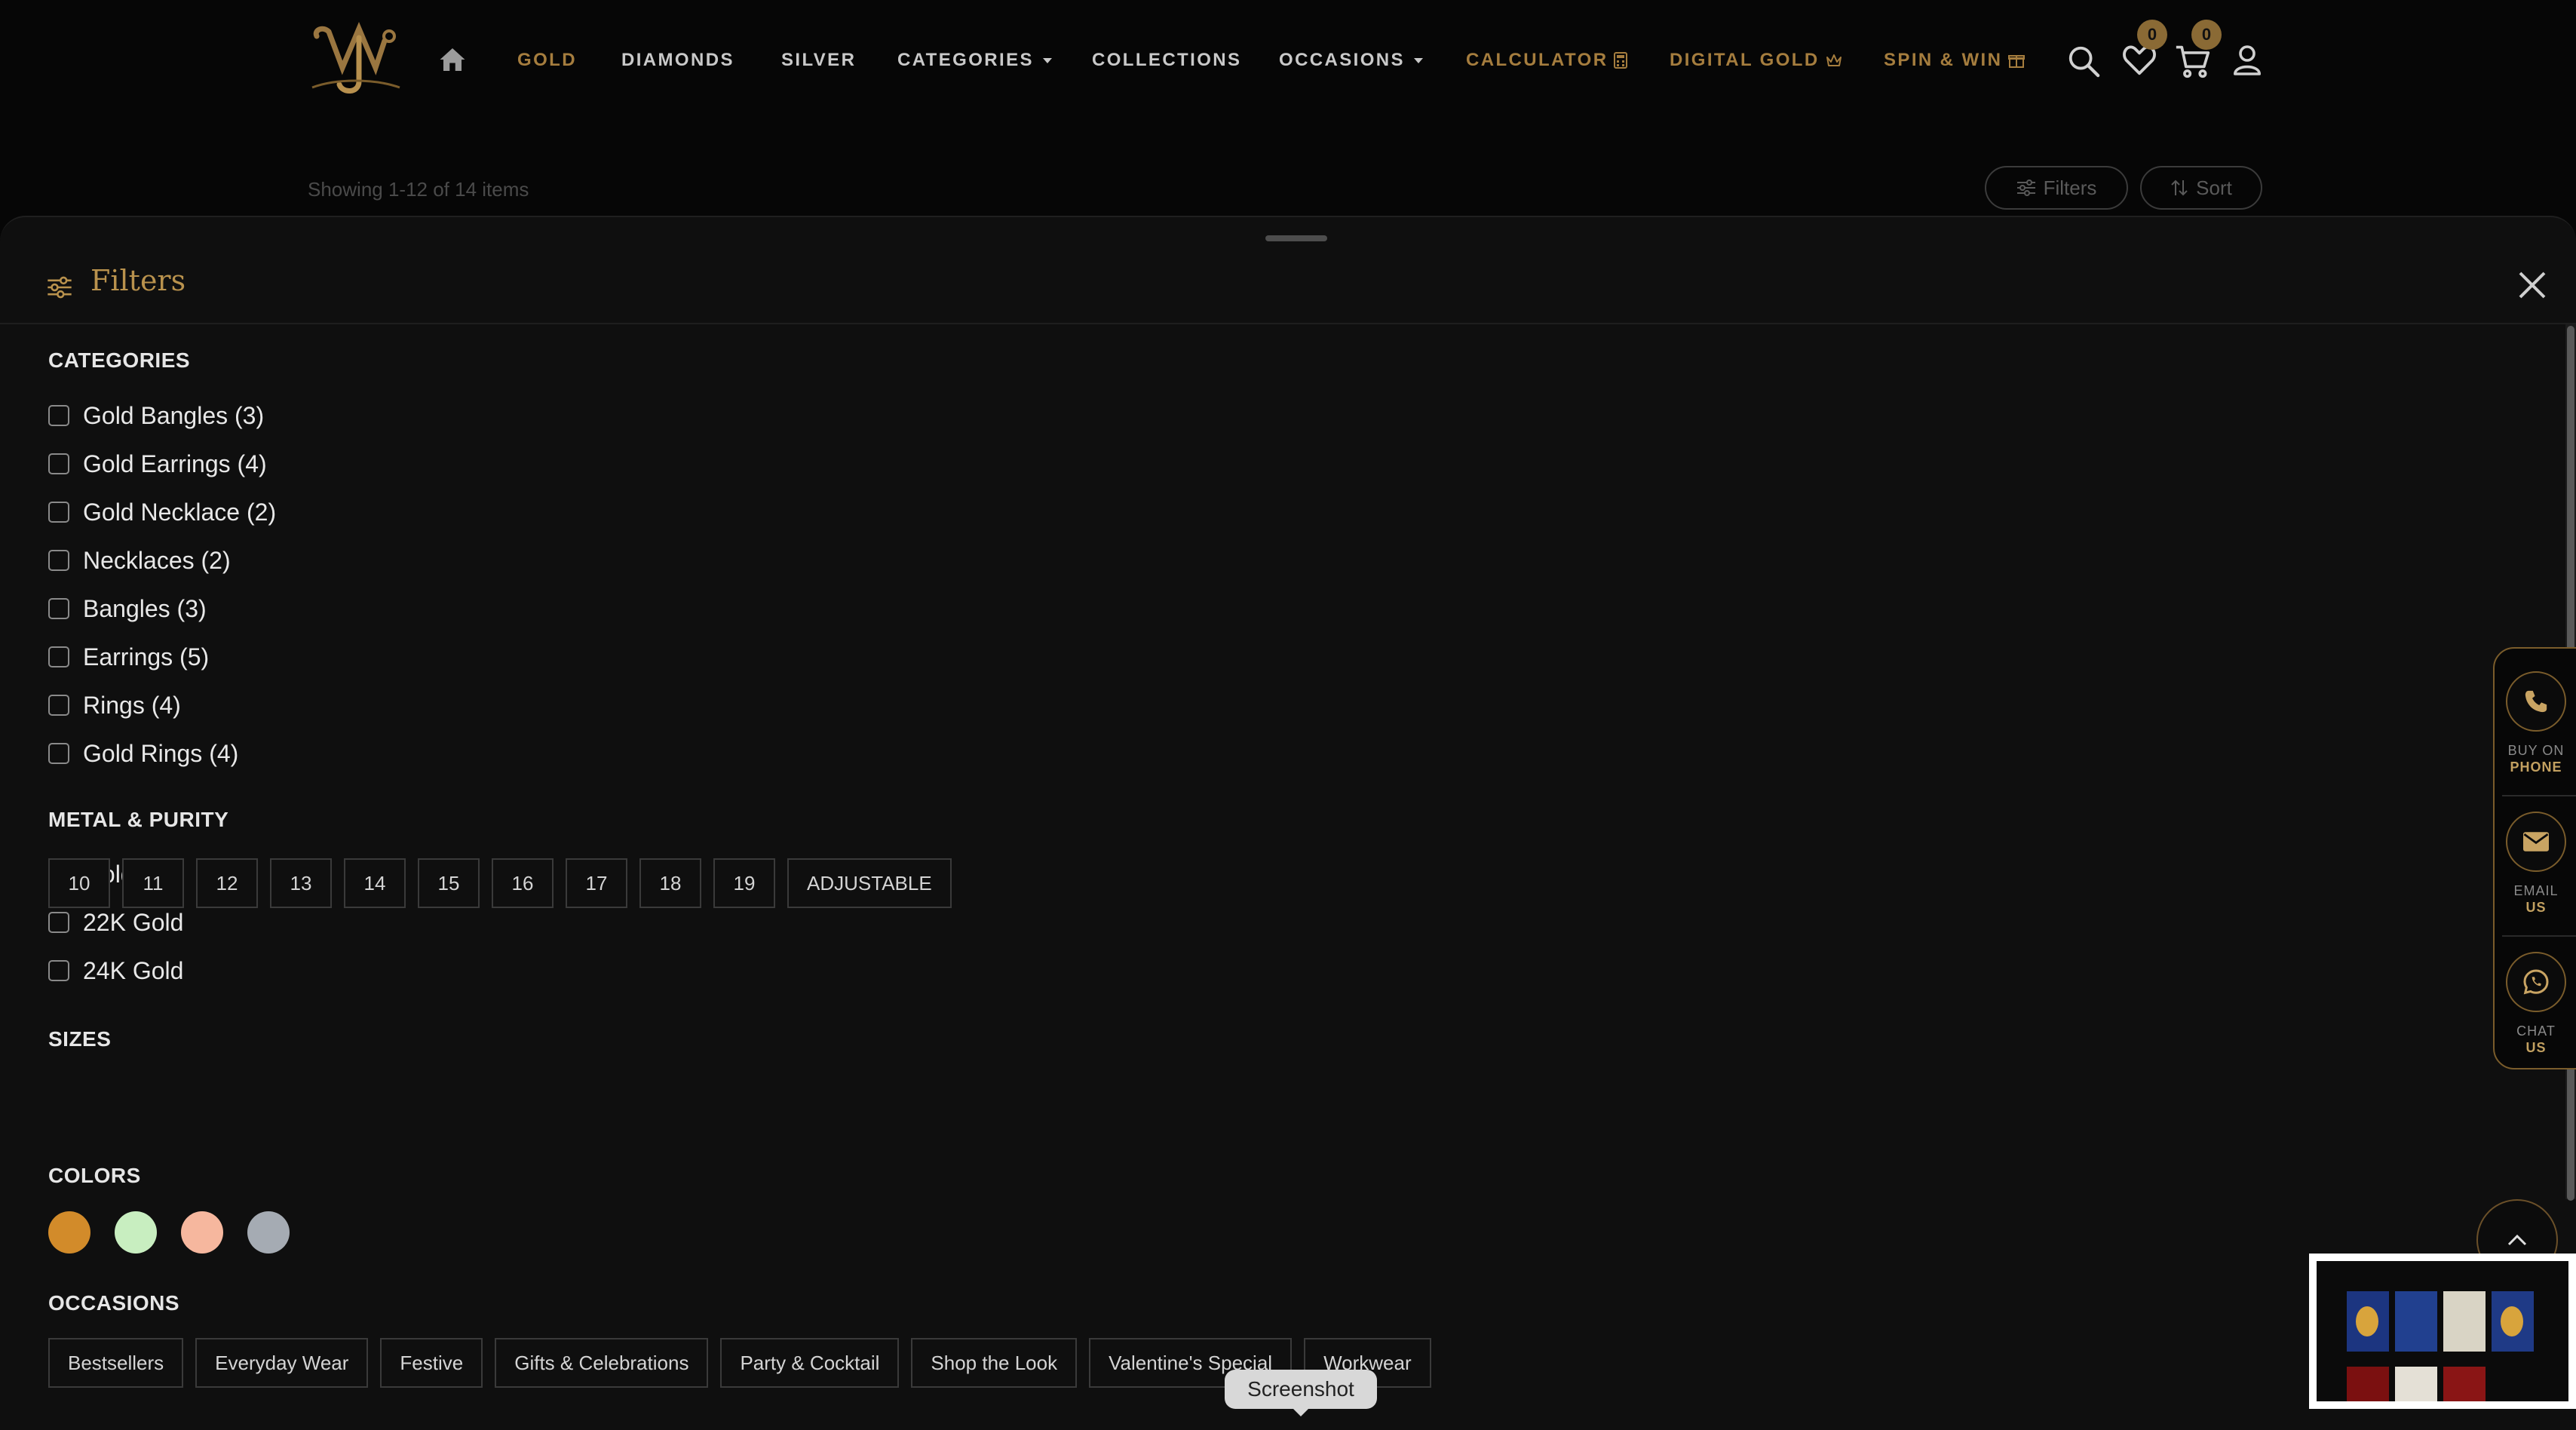 The image size is (2576, 1430). I want to click on category-option-label: Gold Necklace (2), so click(180, 512).